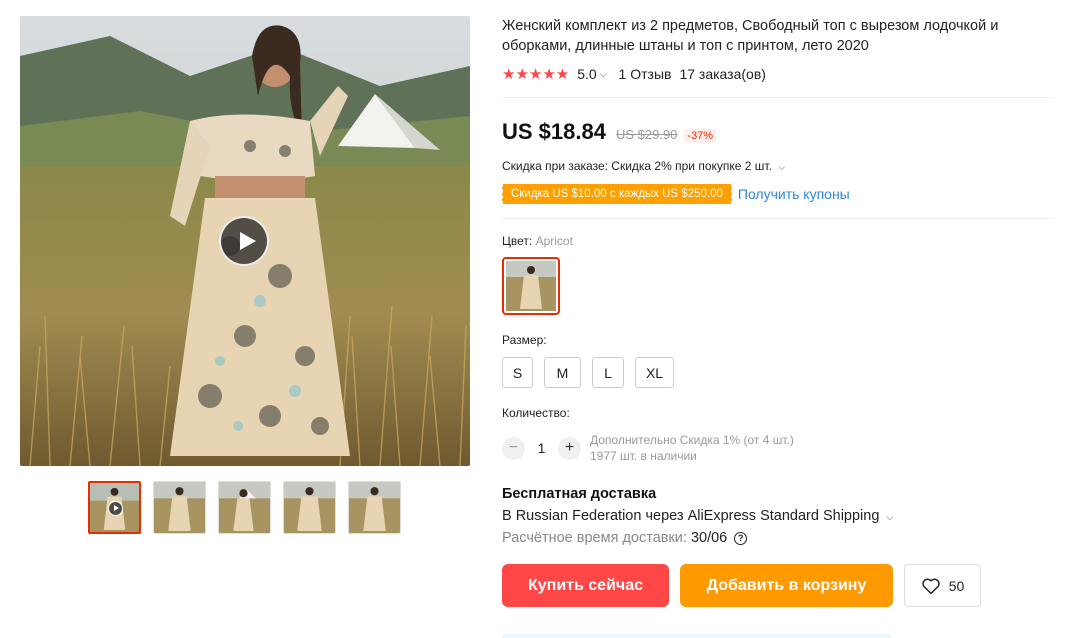 The image size is (1078, 638). Describe the element at coordinates (554, 131) in the screenshot. I see `current-price: US $18.84` at that location.